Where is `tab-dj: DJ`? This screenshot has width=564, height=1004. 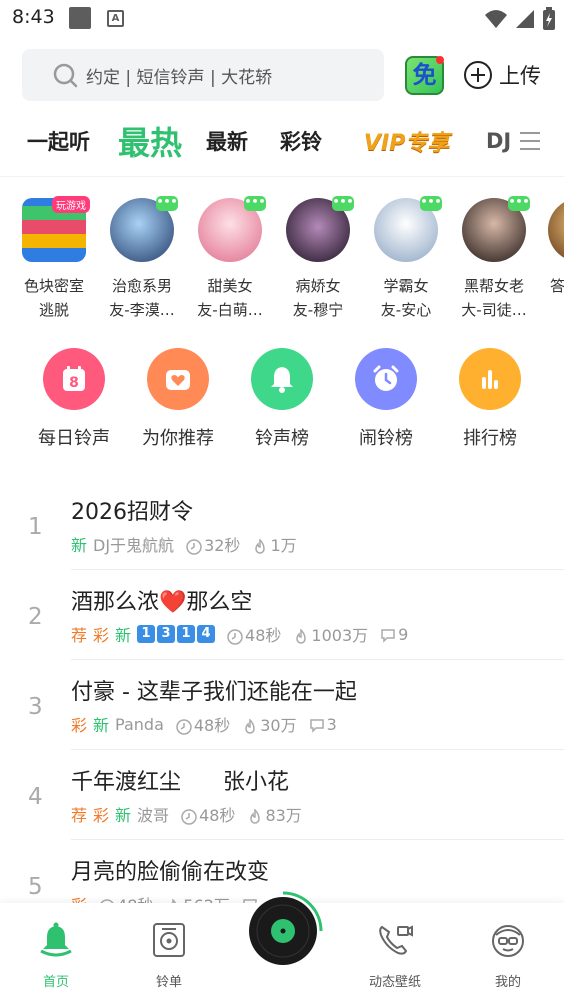 tab-dj: DJ is located at coordinates (498, 141).